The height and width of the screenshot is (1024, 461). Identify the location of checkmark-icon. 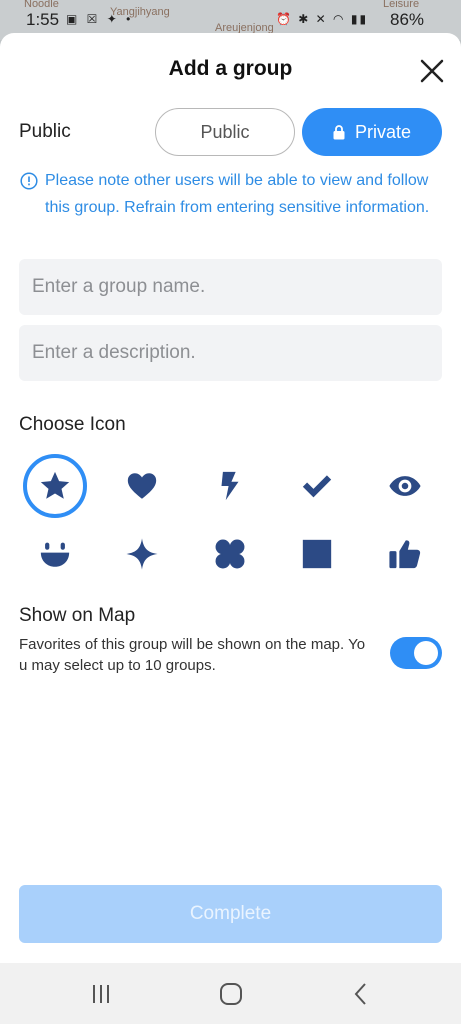
(317, 486).